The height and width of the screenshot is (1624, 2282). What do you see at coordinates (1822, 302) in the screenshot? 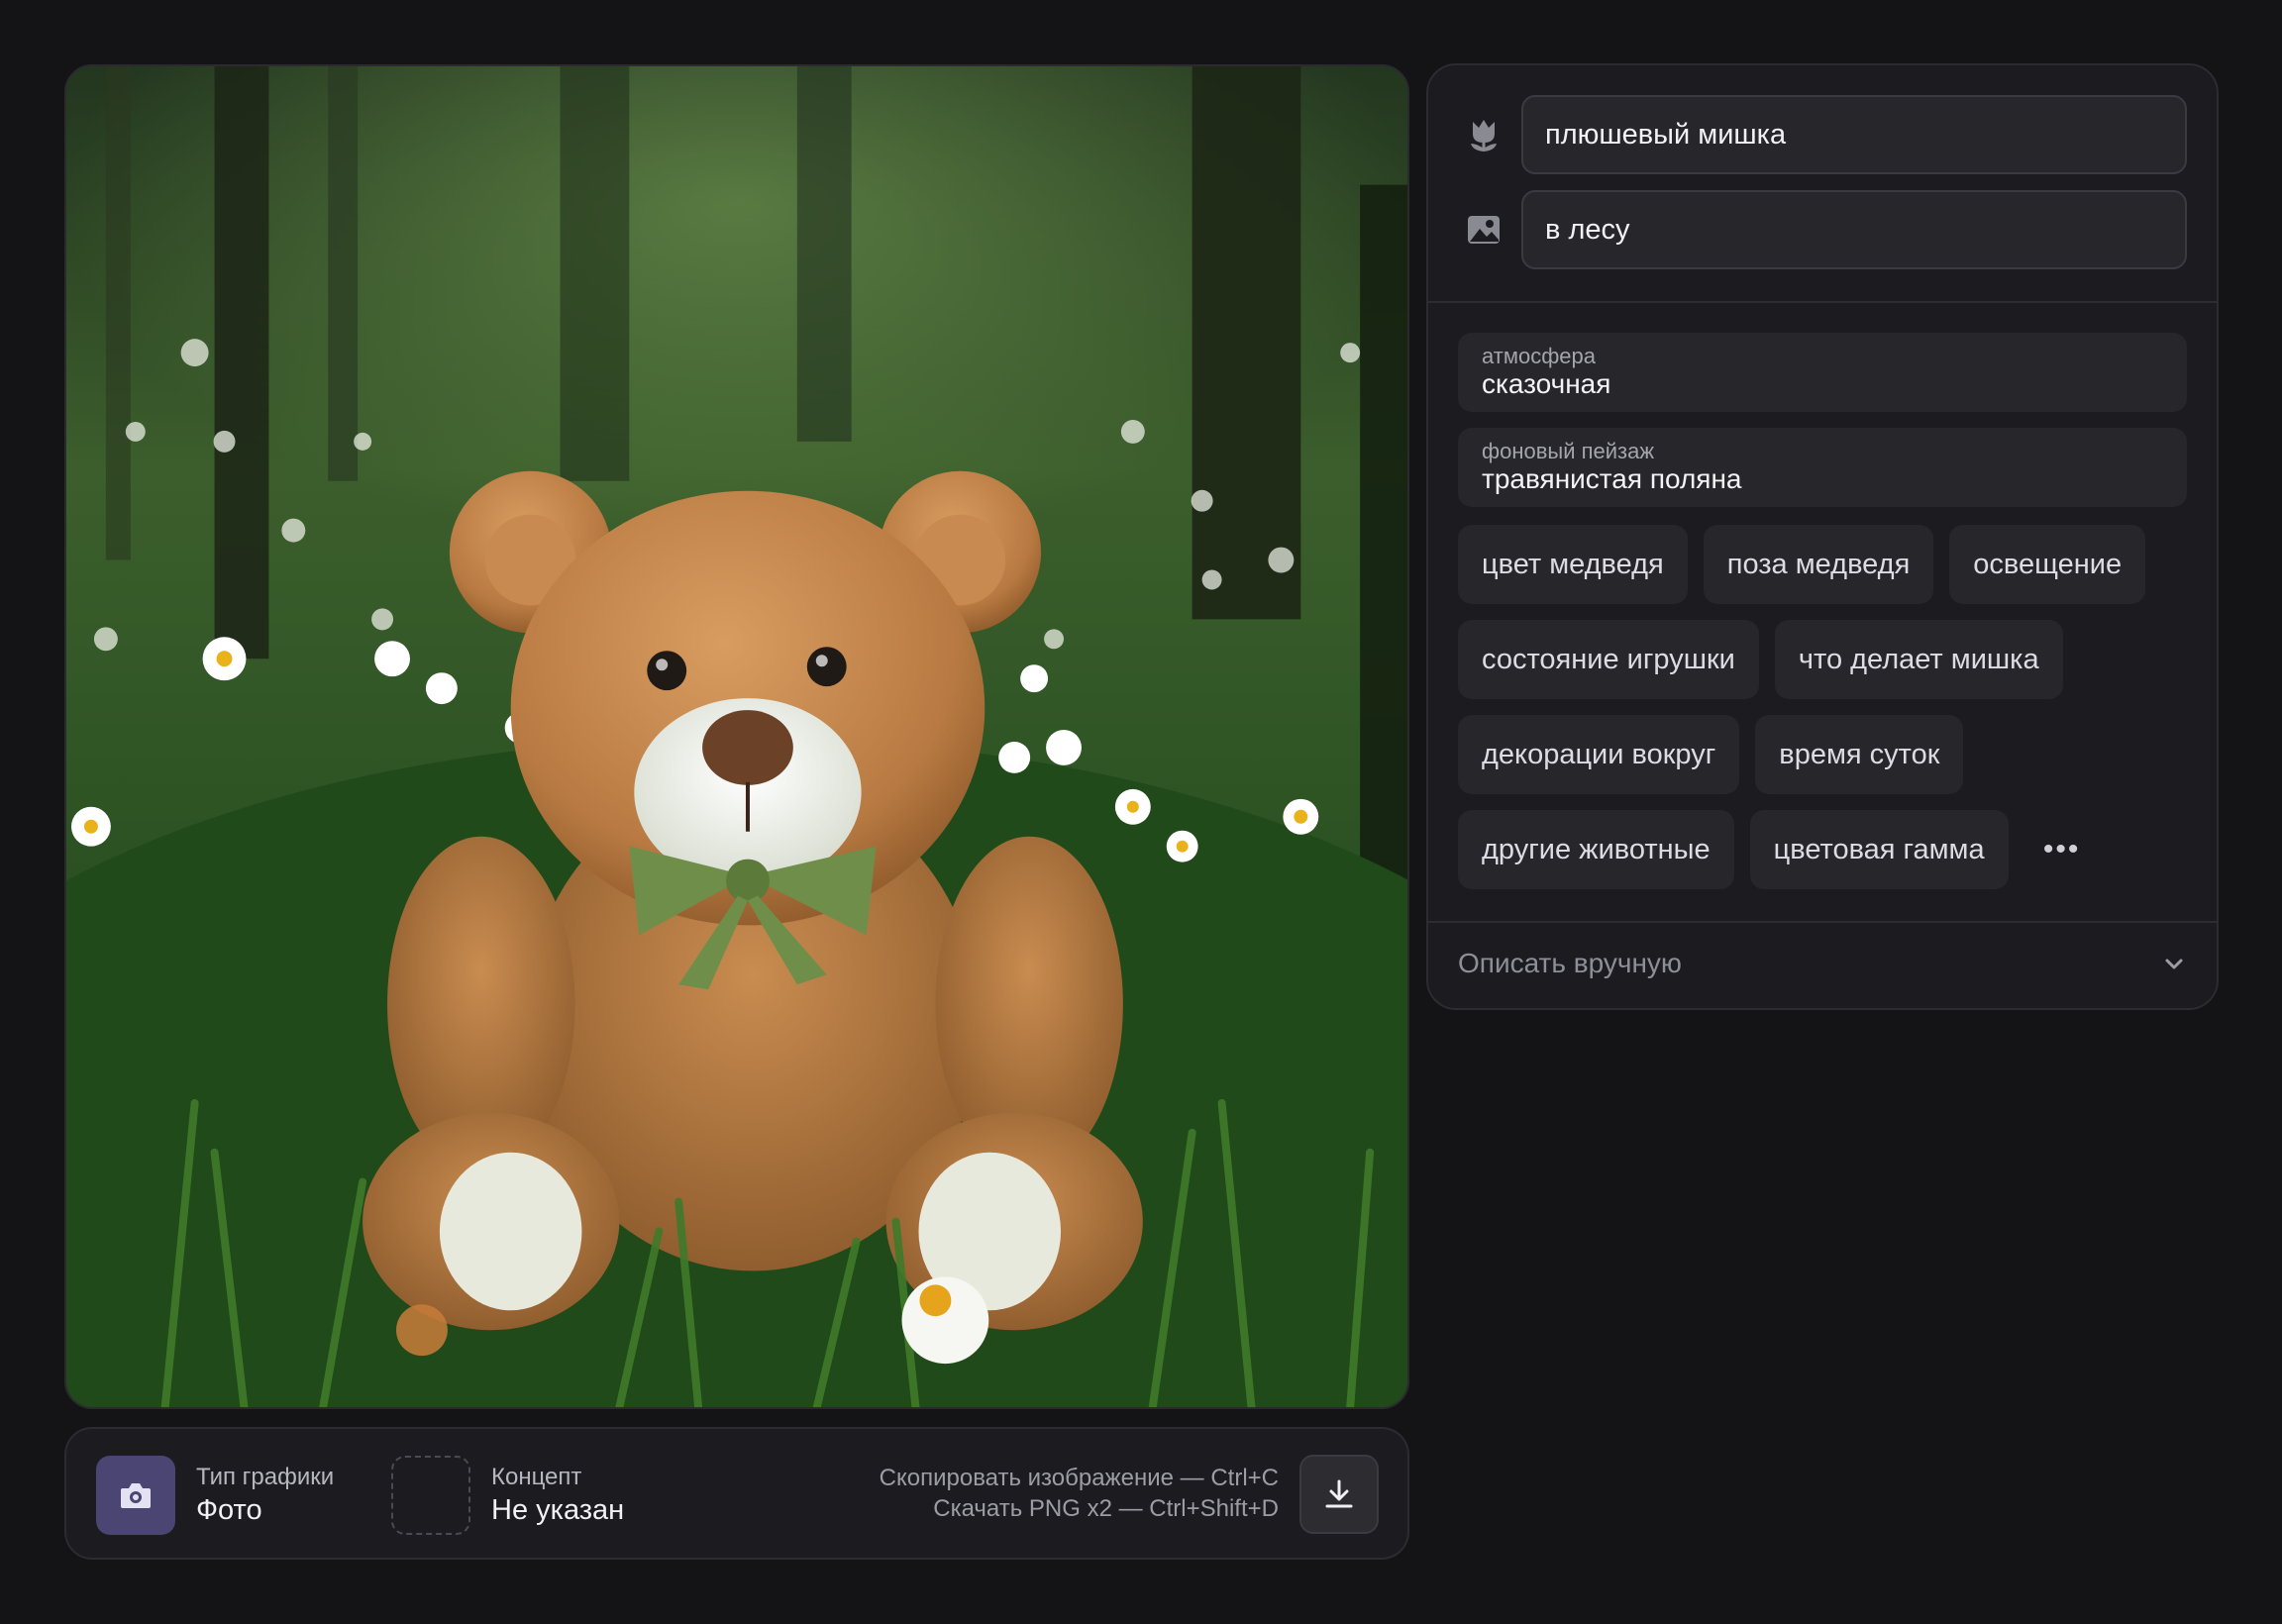
I see `divider` at bounding box center [1822, 302].